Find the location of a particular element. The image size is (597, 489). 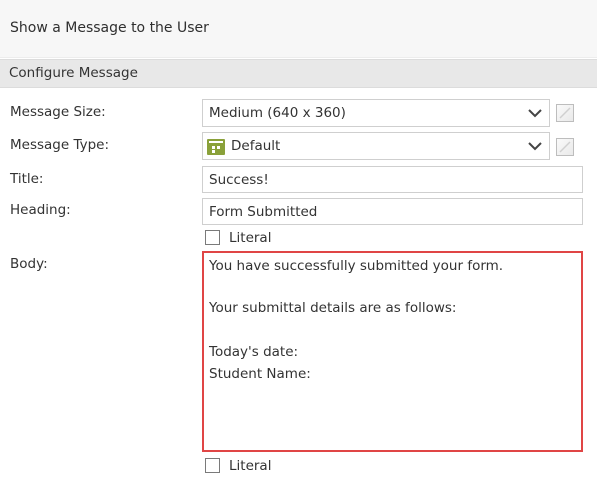

body-line: Your submittal details are as follows: is located at coordinates (333, 308).